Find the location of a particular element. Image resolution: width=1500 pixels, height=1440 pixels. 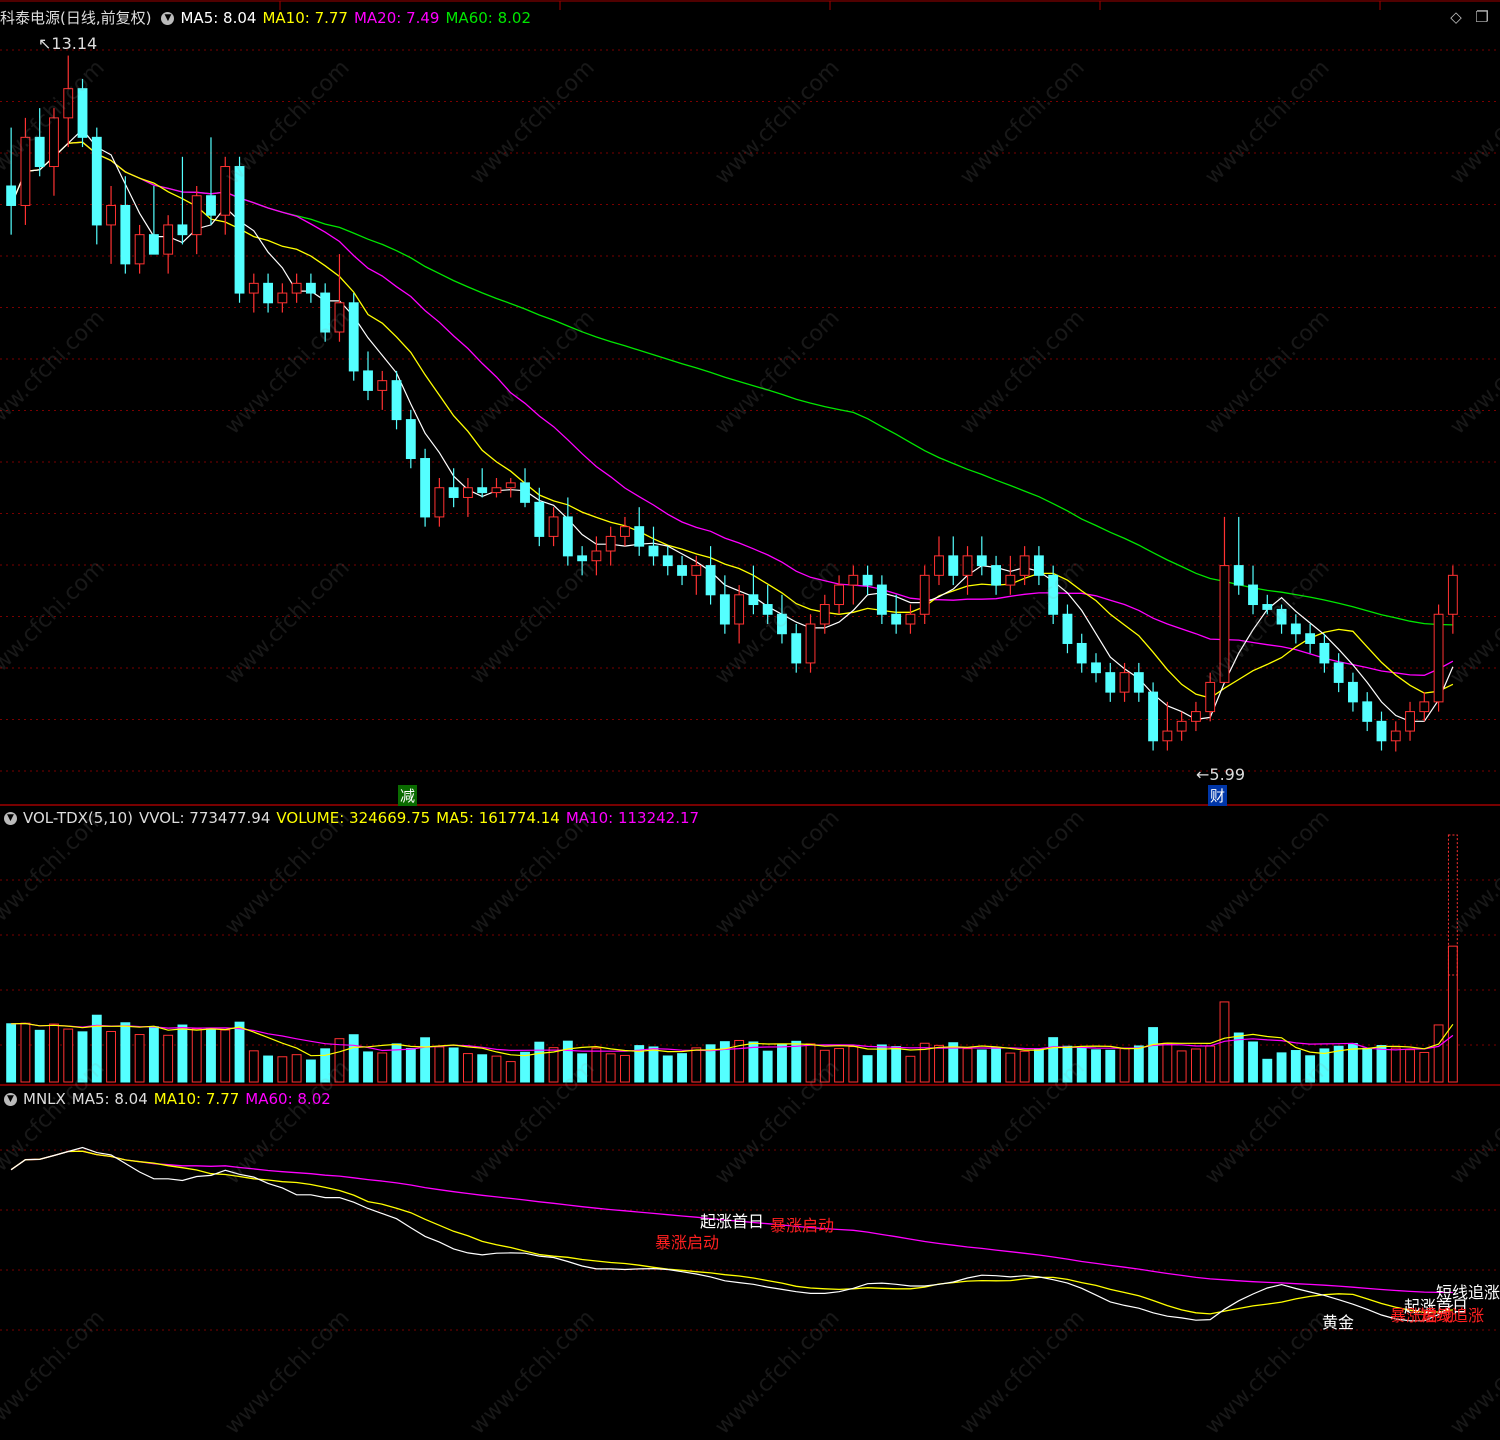

ma20-value: MA20: 7.49 is located at coordinates (396, 18).